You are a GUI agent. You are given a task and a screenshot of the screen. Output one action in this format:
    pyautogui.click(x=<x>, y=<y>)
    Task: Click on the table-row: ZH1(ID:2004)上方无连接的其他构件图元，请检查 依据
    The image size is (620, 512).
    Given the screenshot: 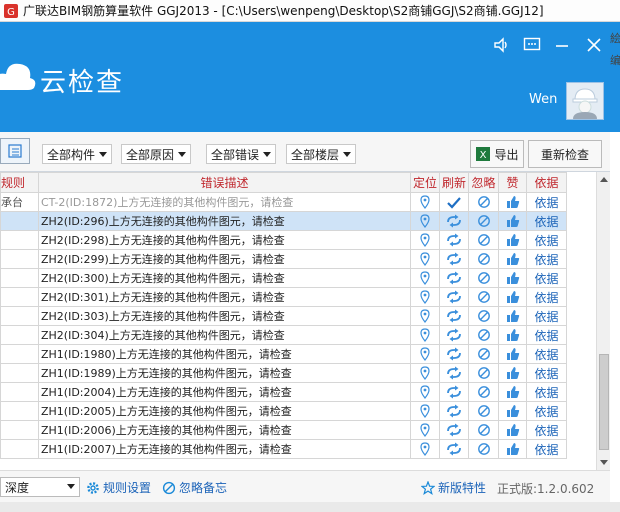 What is the action you would take?
    pyautogui.click(x=283, y=392)
    